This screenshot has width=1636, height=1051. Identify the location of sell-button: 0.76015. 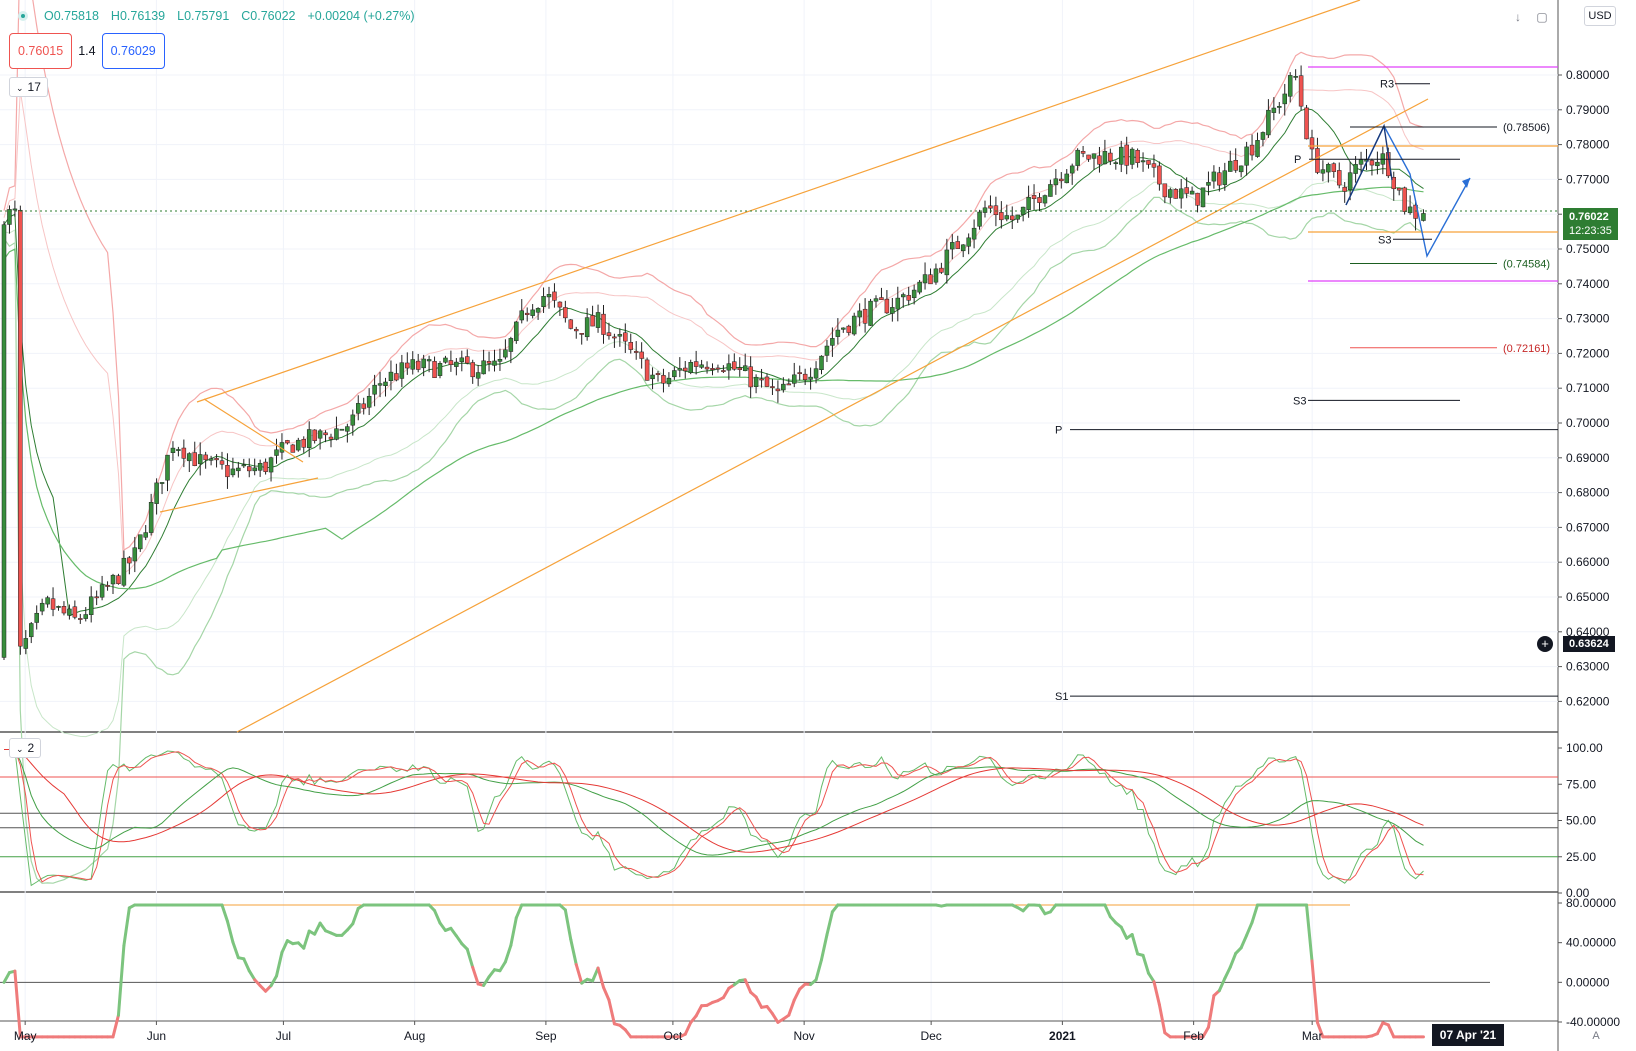
(41, 51).